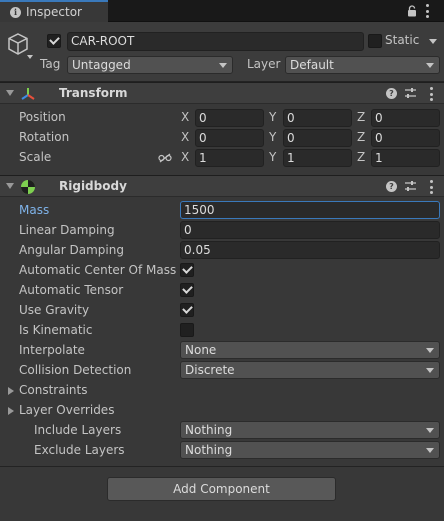 The image size is (444, 521). What do you see at coordinates (28, 94) in the screenshot?
I see `transform-axes-icon` at bounding box center [28, 94].